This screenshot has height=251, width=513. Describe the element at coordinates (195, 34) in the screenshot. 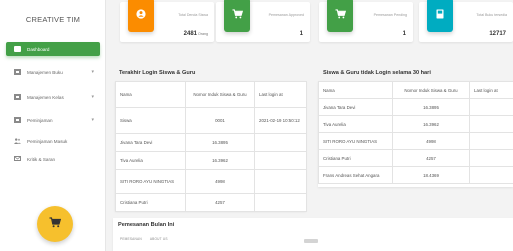

I see `card-value: 2481Orang` at that location.